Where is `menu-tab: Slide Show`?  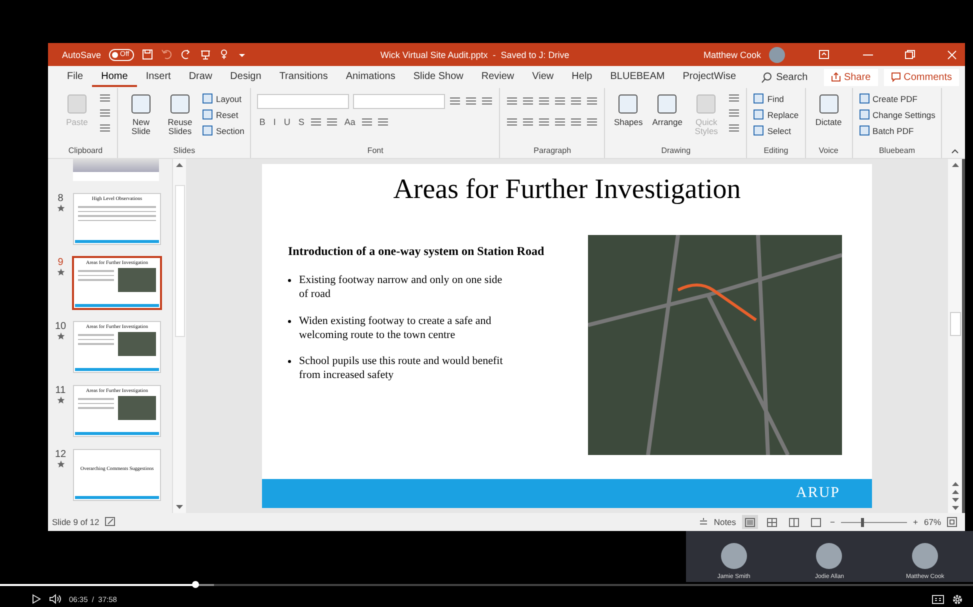 menu-tab: Slide Show is located at coordinates (438, 77).